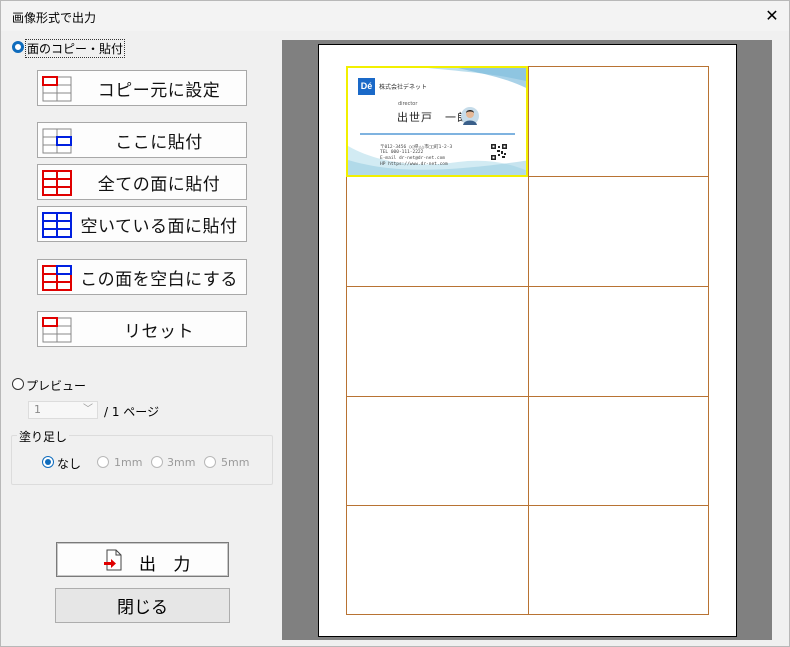 The image size is (790, 647). I want to click on grid-paste-here-icon, so click(57, 141).